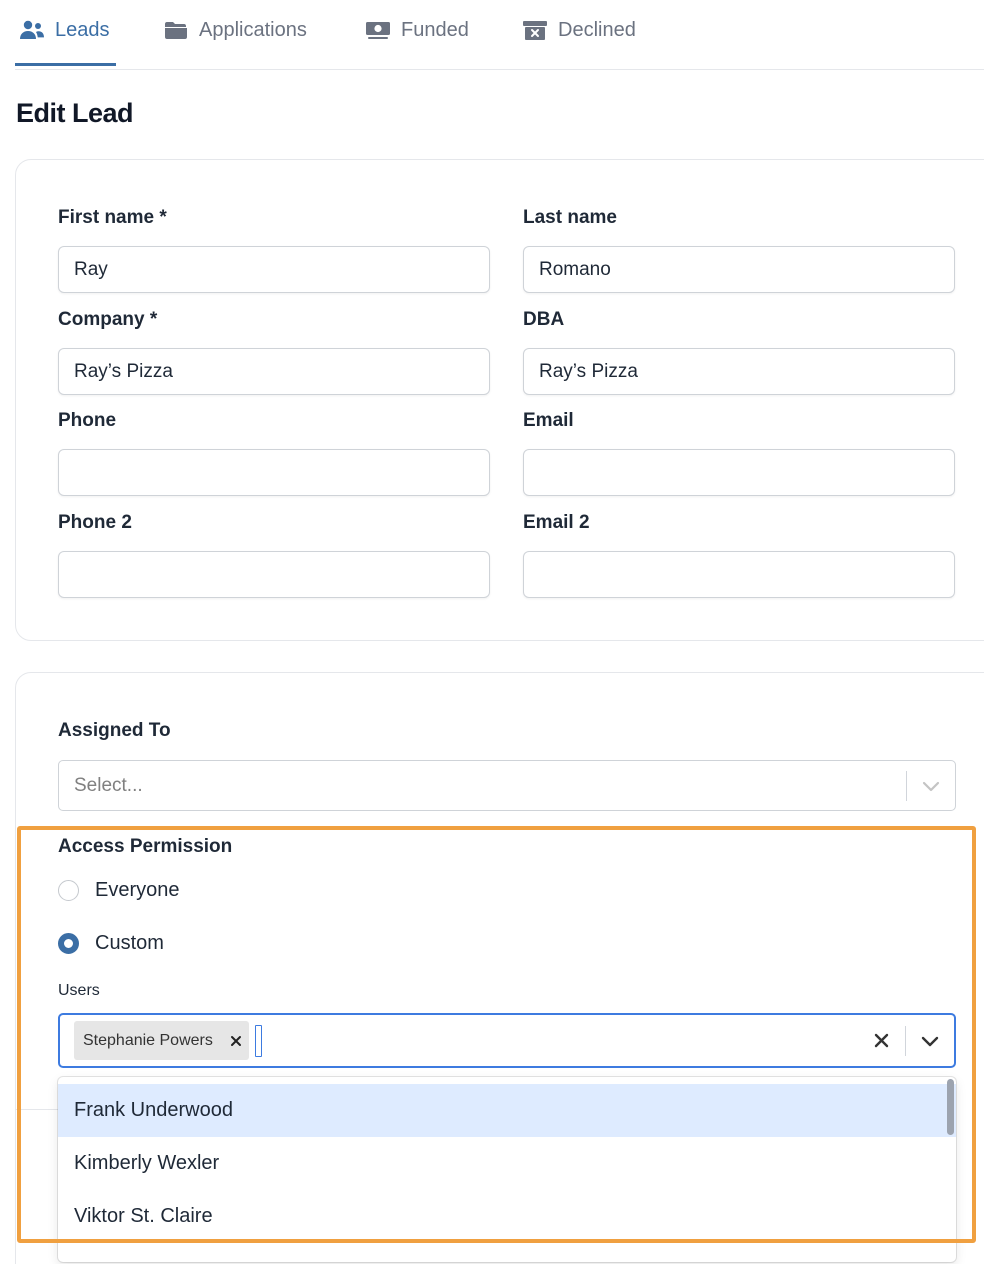 The image size is (984, 1264). What do you see at coordinates (507, 1040) in the screenshot?
I see `users-multiselect: Stephanie Powers` at bounding box center [507, 1040].